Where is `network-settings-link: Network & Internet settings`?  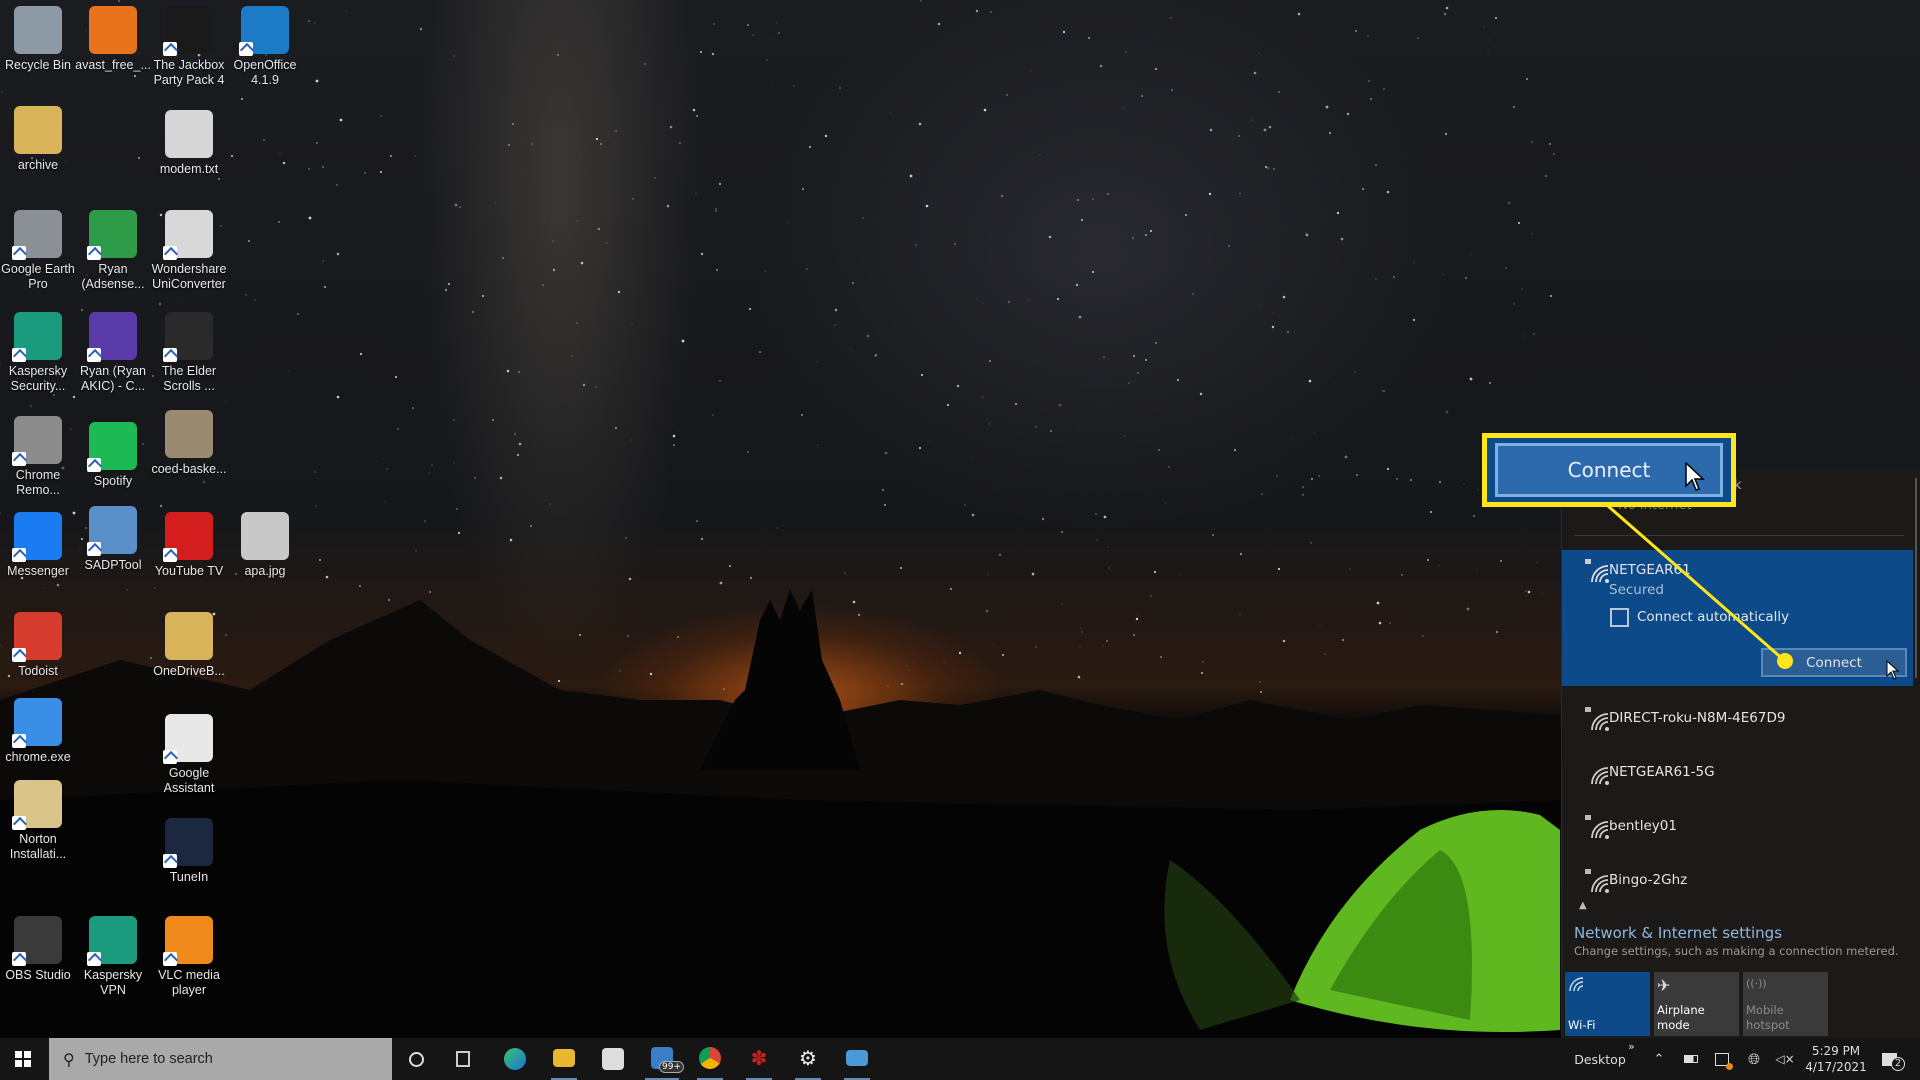
network-settings-link: Network & Internet settings is located at coordinates (1678, 933).